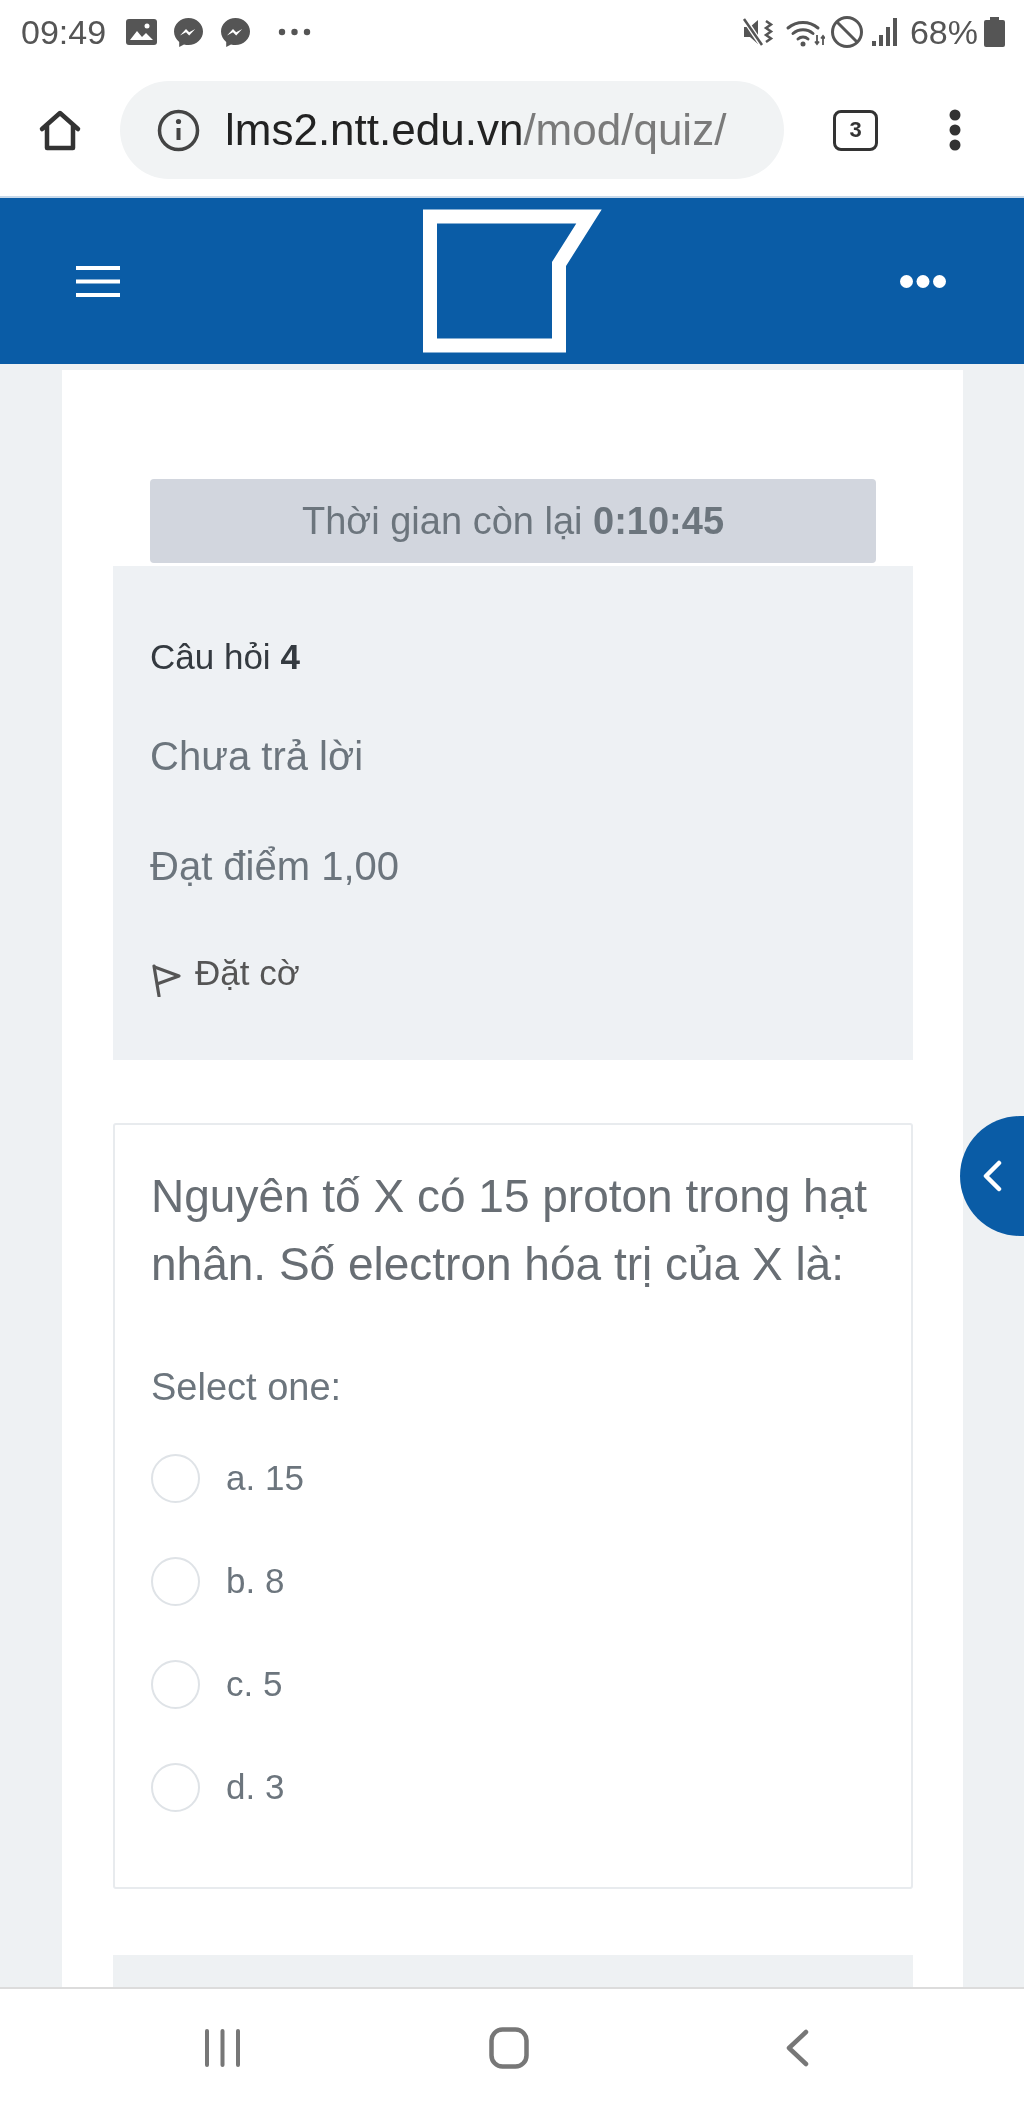  What do you see at coordinates (247, 973) in the screenshot?
I see `flag-question-link: Đặt cờ` at bounding box center [247, 973].